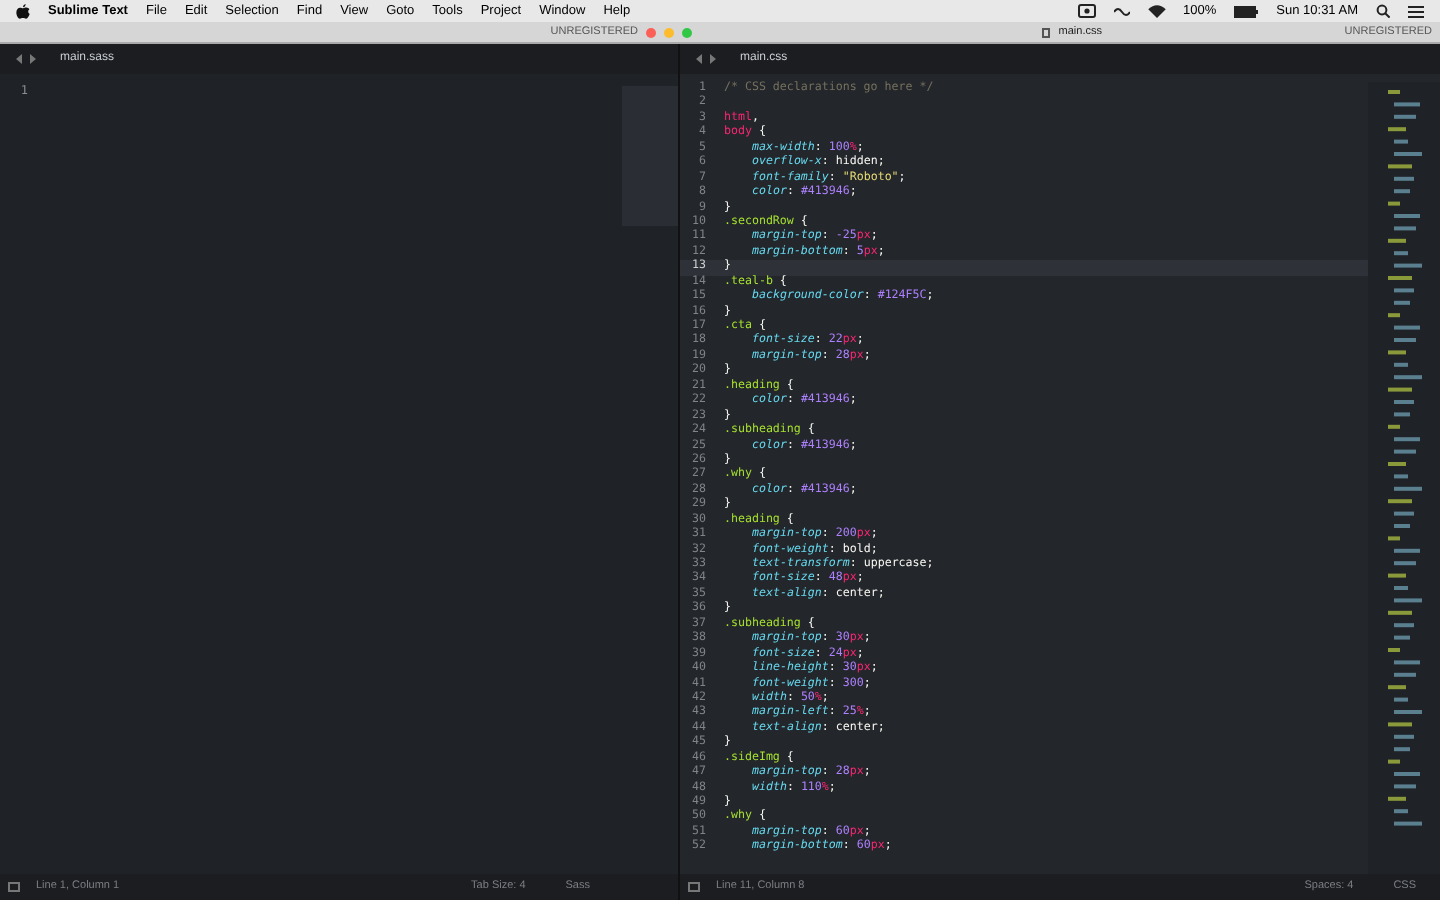 This screenshot has height=900, width=1440. What do you see at coordinates (1246, 11) in the screenshot?
I see `battery-icon` at bounding box center [1246, 11].